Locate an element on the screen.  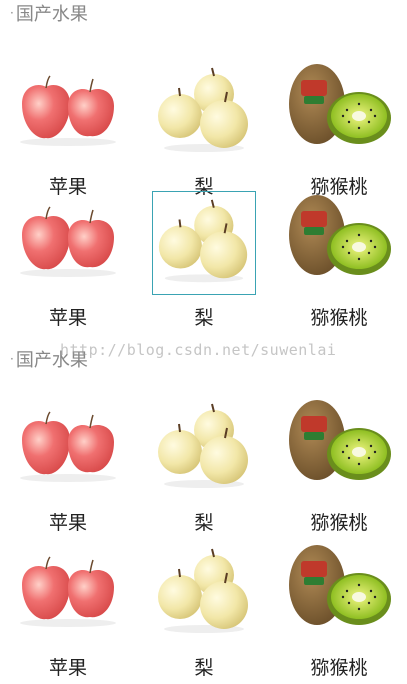
pear-image-selected is located at coordinates (204, 243).